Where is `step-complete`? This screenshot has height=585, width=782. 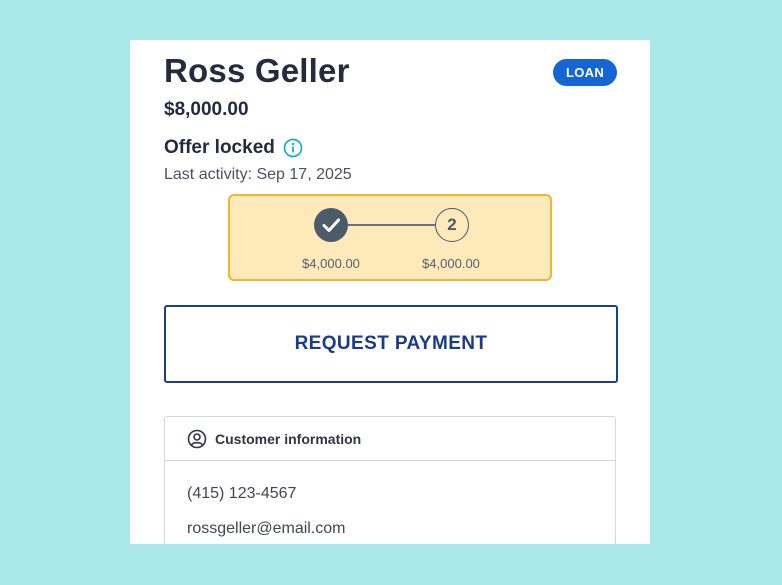 step-complete is located at coordinates (331, 225).